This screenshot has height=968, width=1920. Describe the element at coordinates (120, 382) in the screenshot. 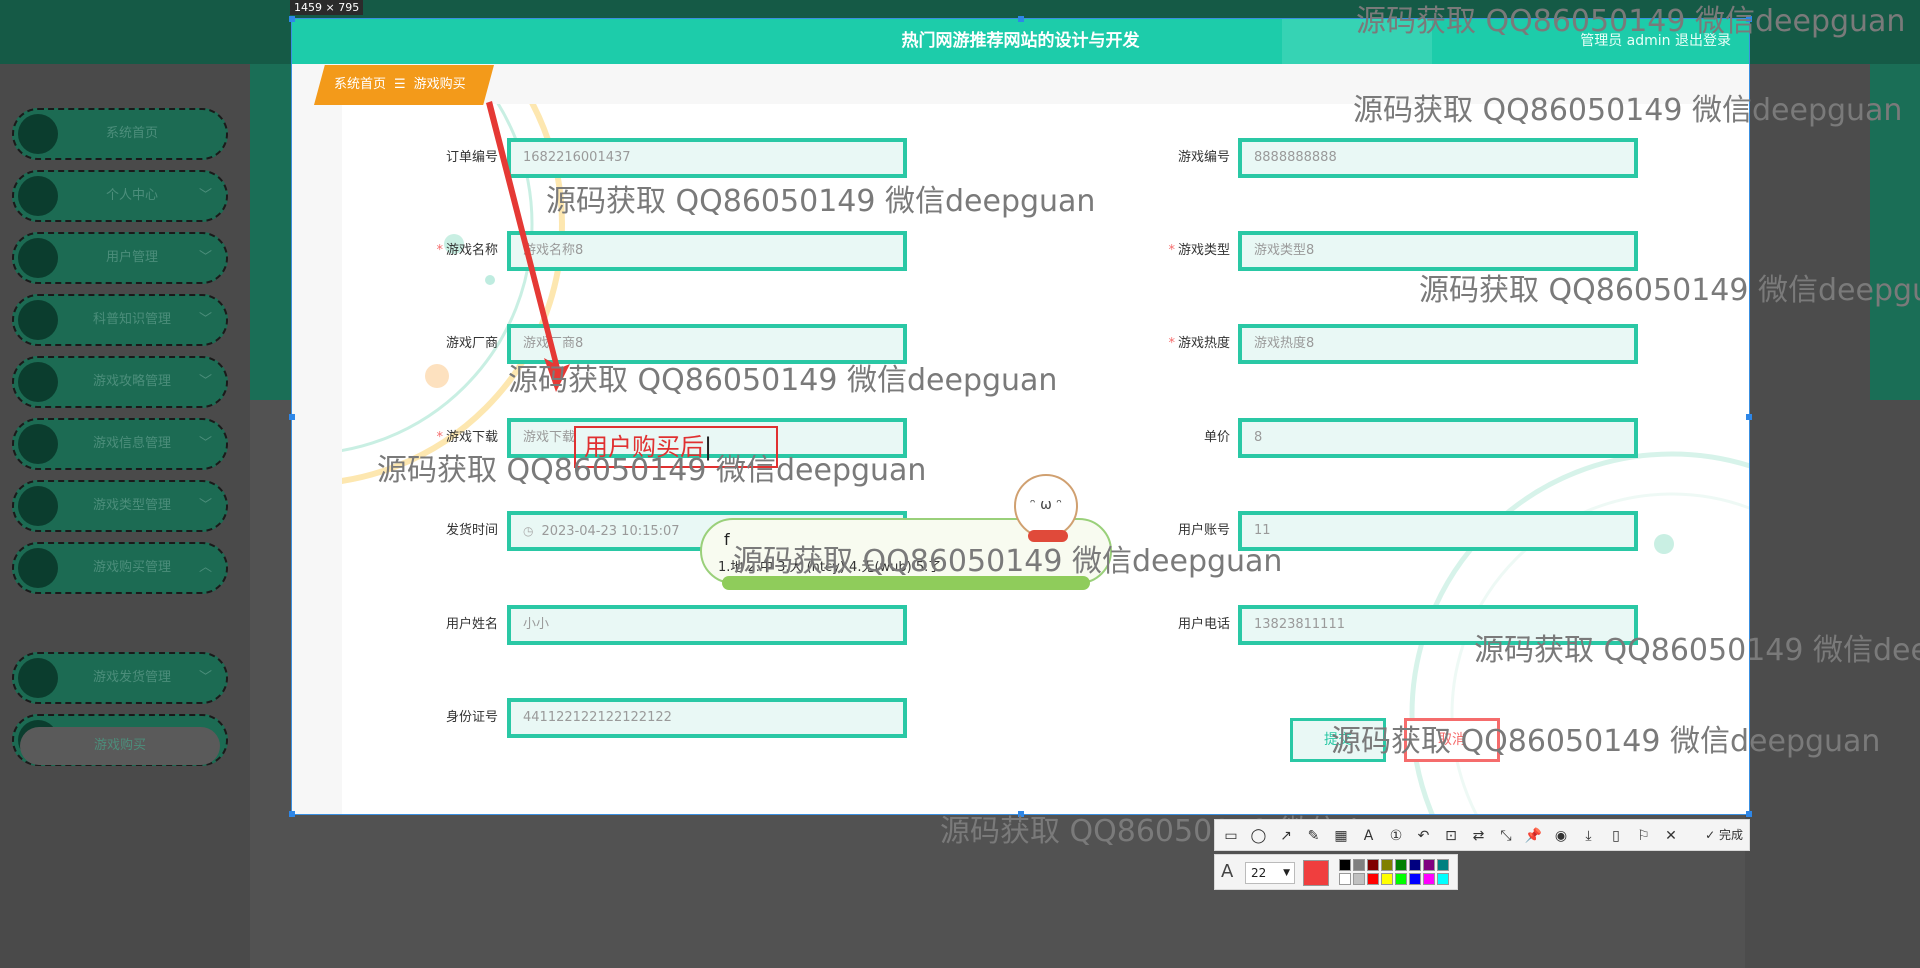

I see `sidebar-item: 游戏攻略管理 ﹀` at that location.